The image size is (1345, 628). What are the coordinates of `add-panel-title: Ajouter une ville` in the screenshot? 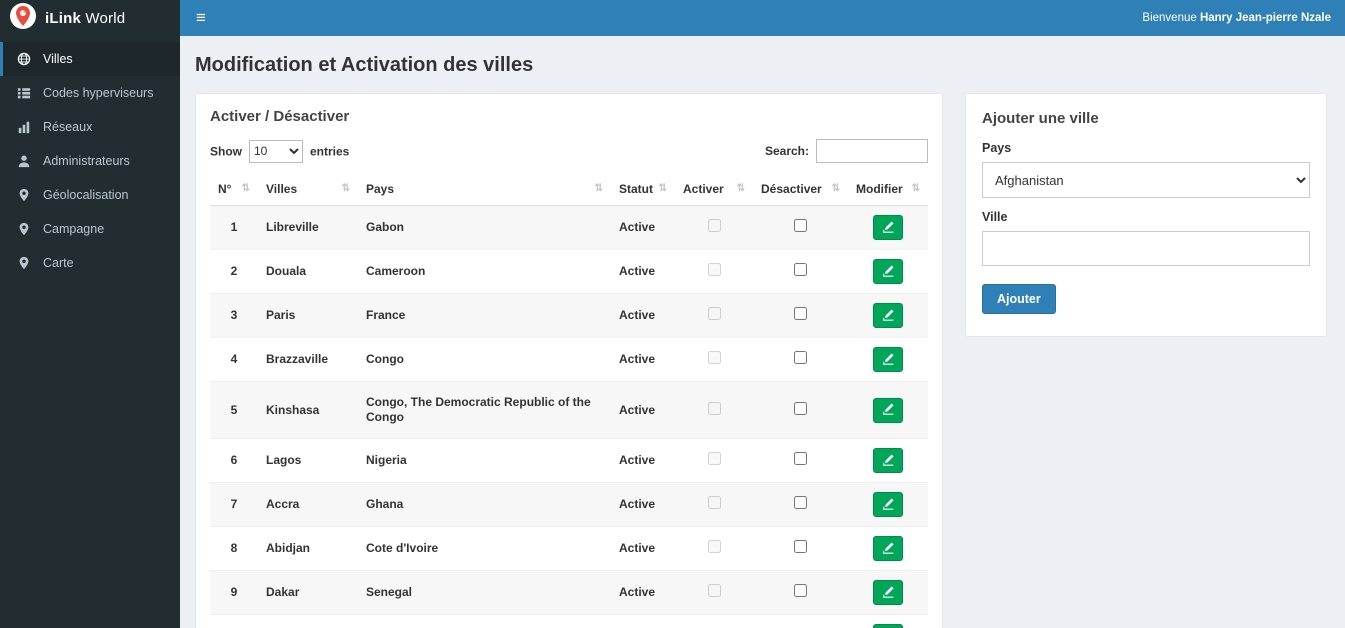 It's located at (1040, 118).